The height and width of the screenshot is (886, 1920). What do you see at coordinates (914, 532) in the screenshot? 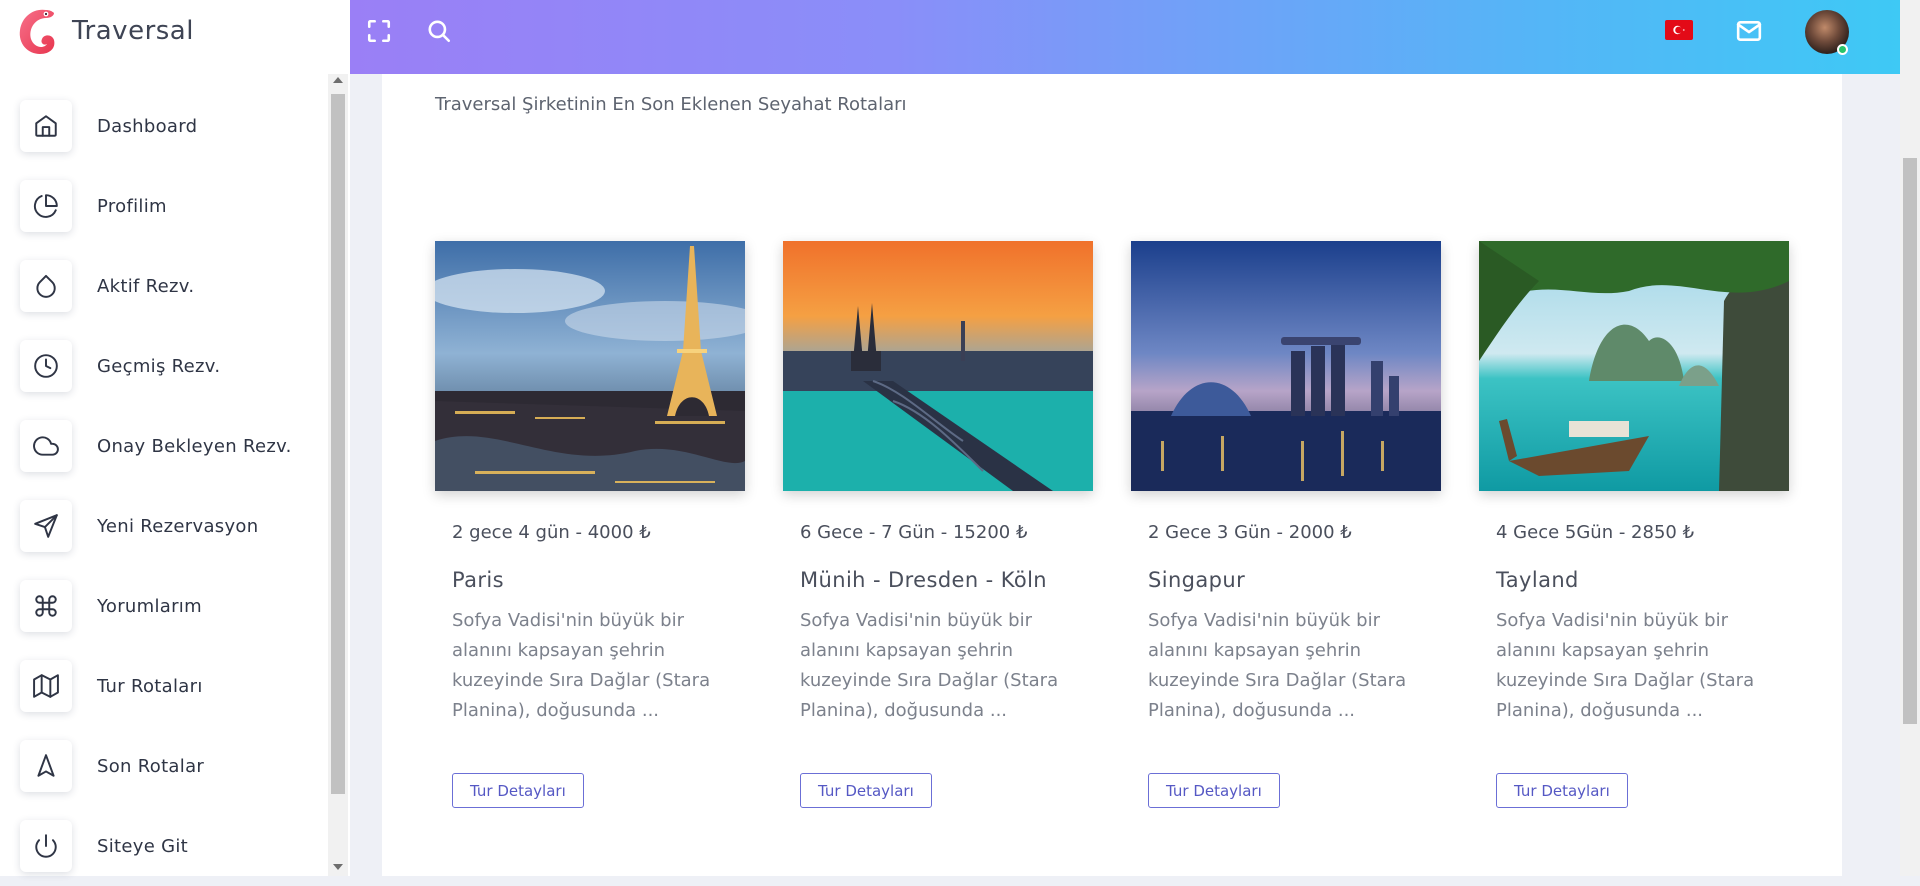
I see `tour-meta: 6 Gece - 7 Gün - 15200 ₺` at bounding box center [914, 532].